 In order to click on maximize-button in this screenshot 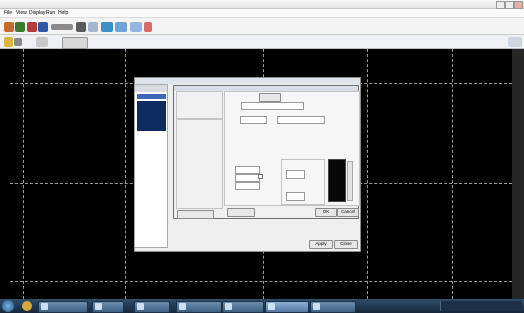, I will do `click(509, 5)`.